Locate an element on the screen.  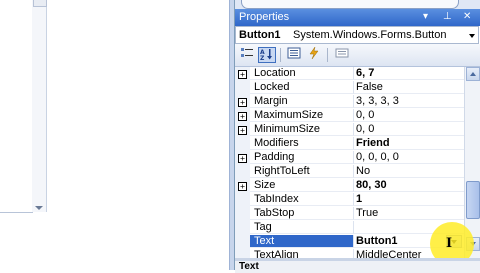
property-row-tabstop: TabStop True is located at coordinates (349, 214).